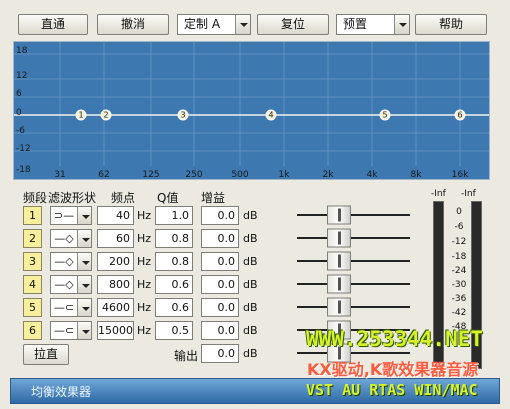  What do you see at coordinates (220, 284) in the screenshot?
I see `gain-field-4: 0.0` at bounding box center [220, 284].